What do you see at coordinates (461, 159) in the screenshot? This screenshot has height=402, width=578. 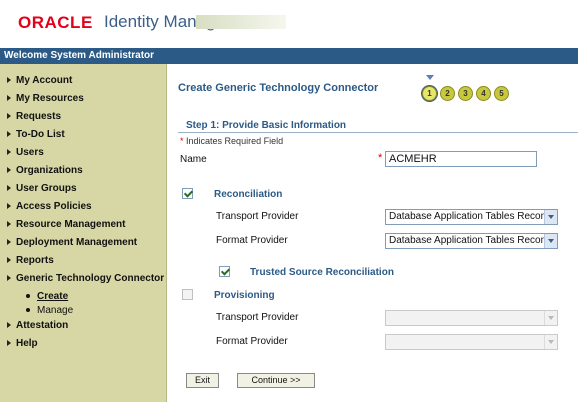 I see `name-field` at bounding box center [461, 159].